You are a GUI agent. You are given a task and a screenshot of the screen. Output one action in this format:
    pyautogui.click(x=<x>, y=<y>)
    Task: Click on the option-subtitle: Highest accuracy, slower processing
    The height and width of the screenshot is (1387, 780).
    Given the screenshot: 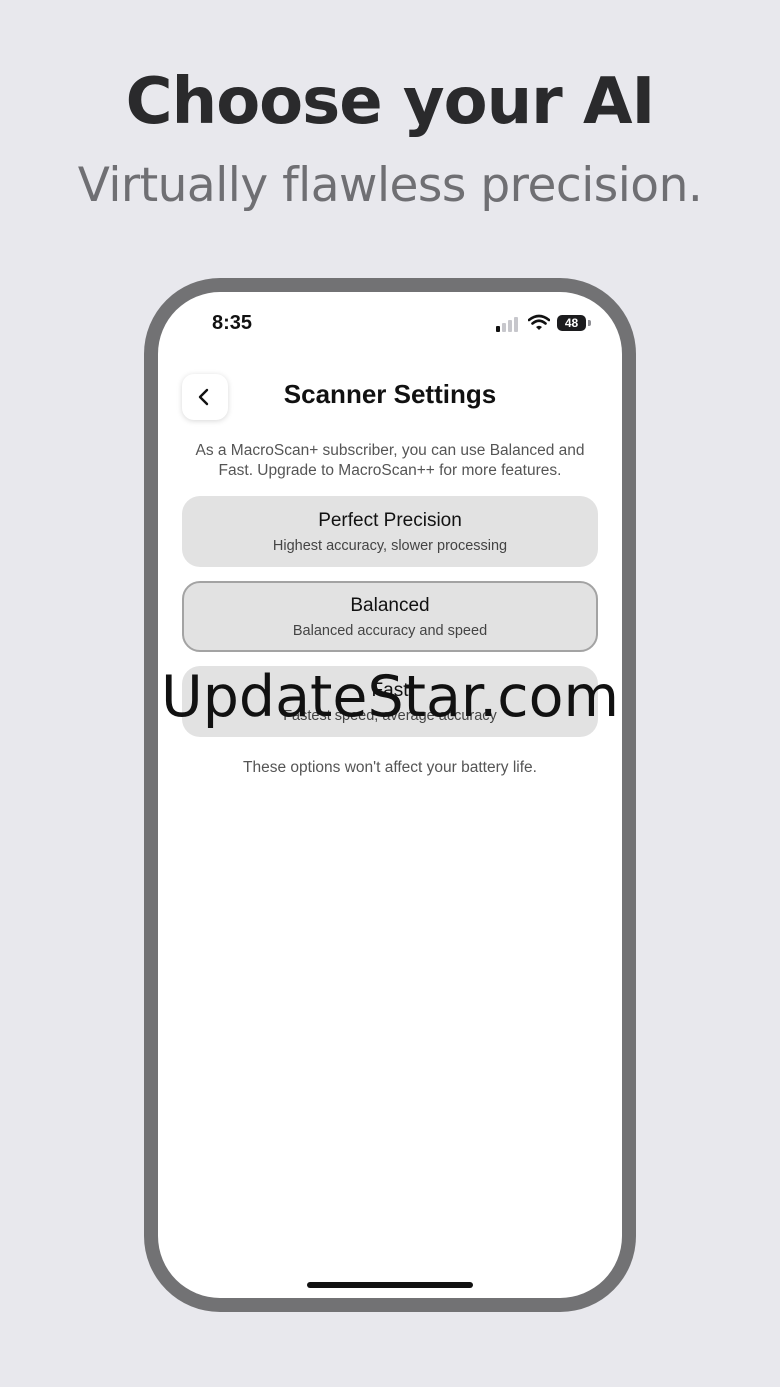 What is the action you would take?
    pyautogui.click(x=390, y=546)
    